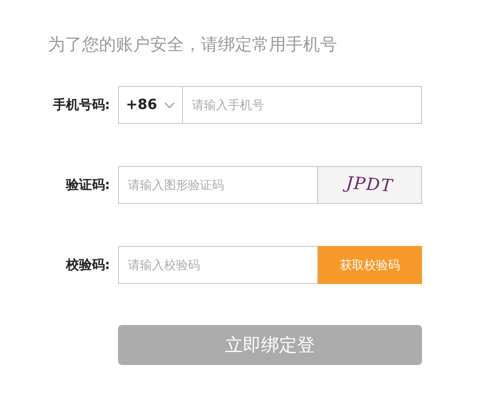 This screenshot has width=487, height=405. Describe the element at coordinates (87, 185) in the screenshot. I see `field-label: 验证码:` at that location.